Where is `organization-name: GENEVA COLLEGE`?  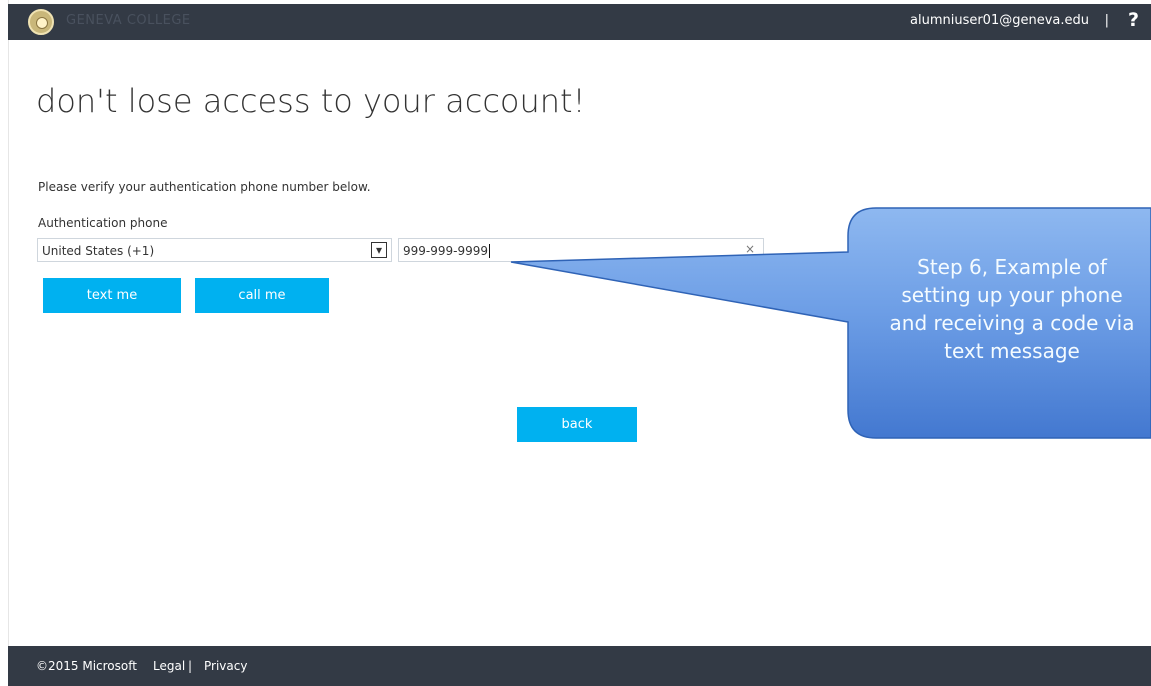
organization-name: GENEVA COLLEGE is located at coordinates (128, 20).